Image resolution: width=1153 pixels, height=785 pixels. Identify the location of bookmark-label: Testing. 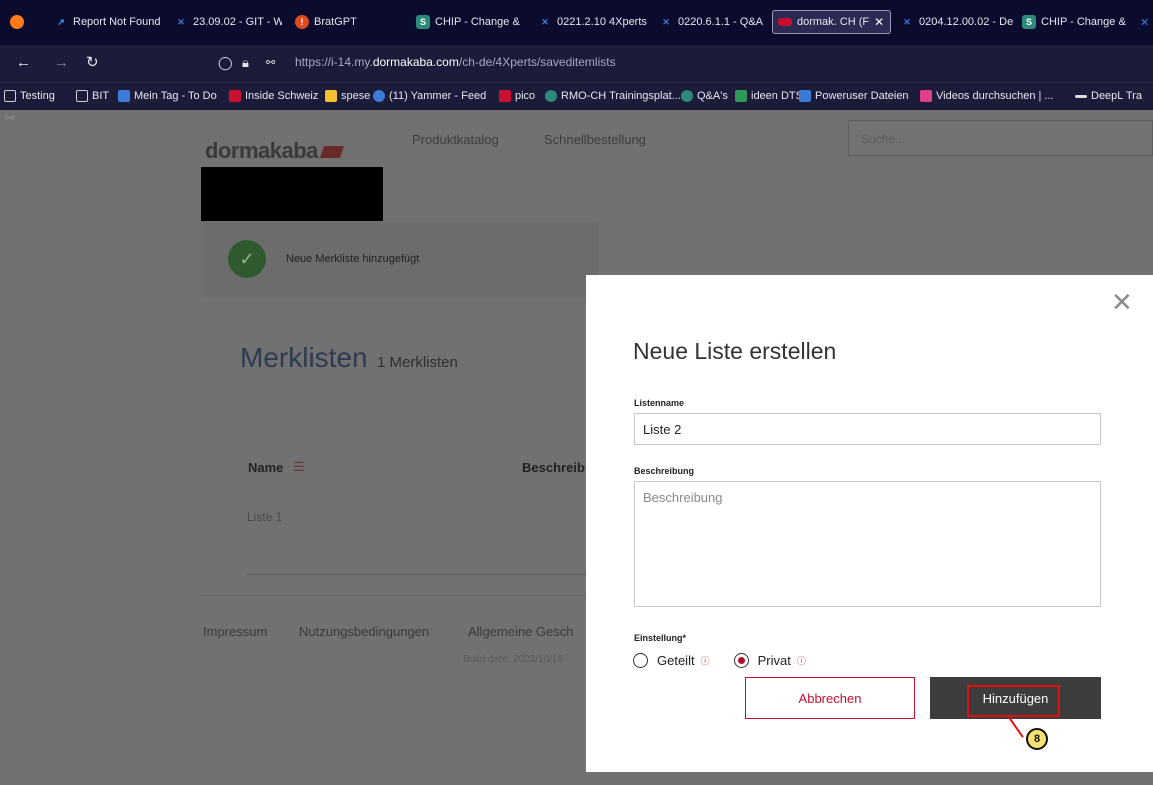
(37, 96).